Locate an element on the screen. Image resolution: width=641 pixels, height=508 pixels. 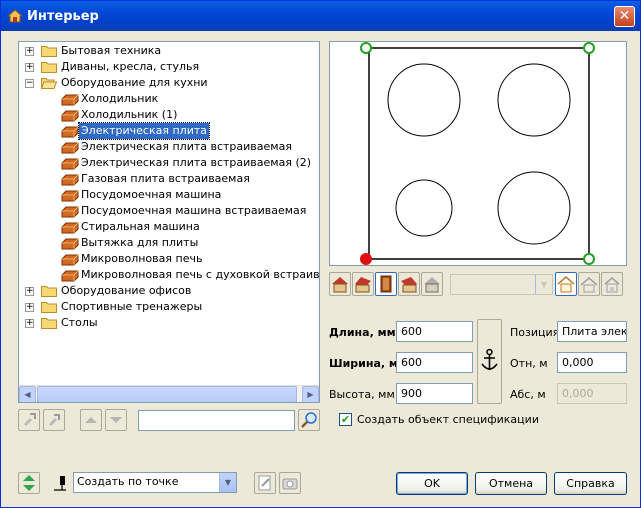
tree-label: Столы is located at coordinates (79, 323).